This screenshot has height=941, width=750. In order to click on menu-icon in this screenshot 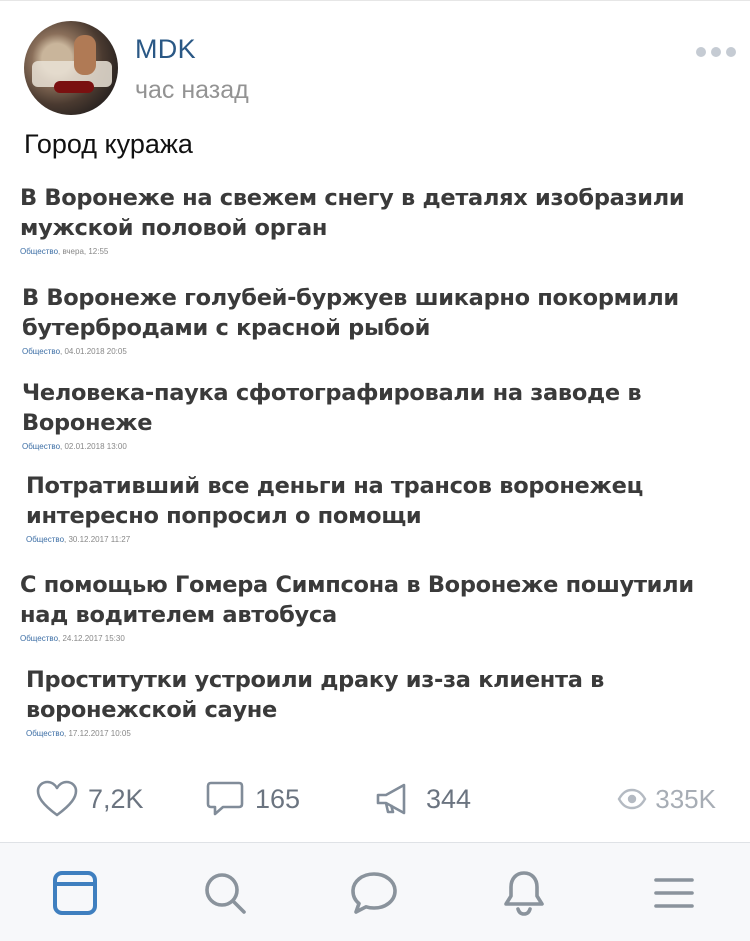, I will do `click(674, 893)`.